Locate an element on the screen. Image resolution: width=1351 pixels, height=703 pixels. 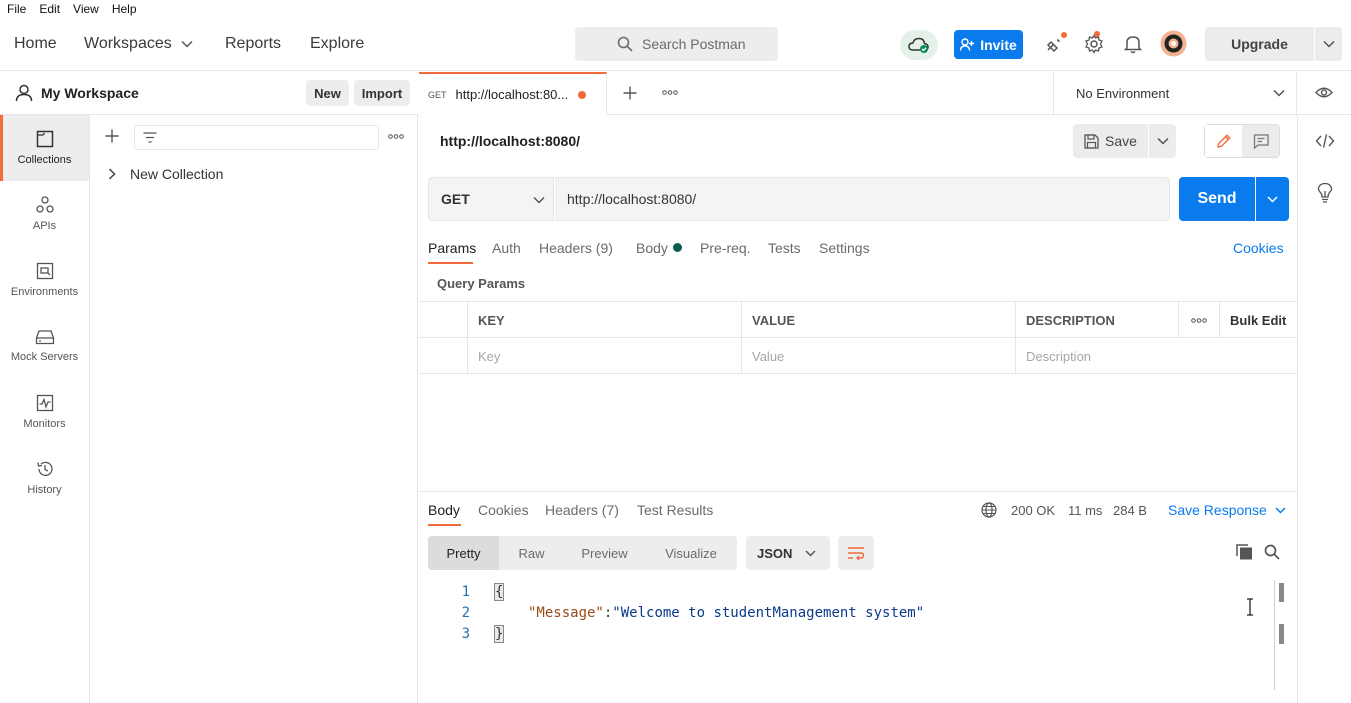
response-size: 284 B is located at coordinates (1130, 510).